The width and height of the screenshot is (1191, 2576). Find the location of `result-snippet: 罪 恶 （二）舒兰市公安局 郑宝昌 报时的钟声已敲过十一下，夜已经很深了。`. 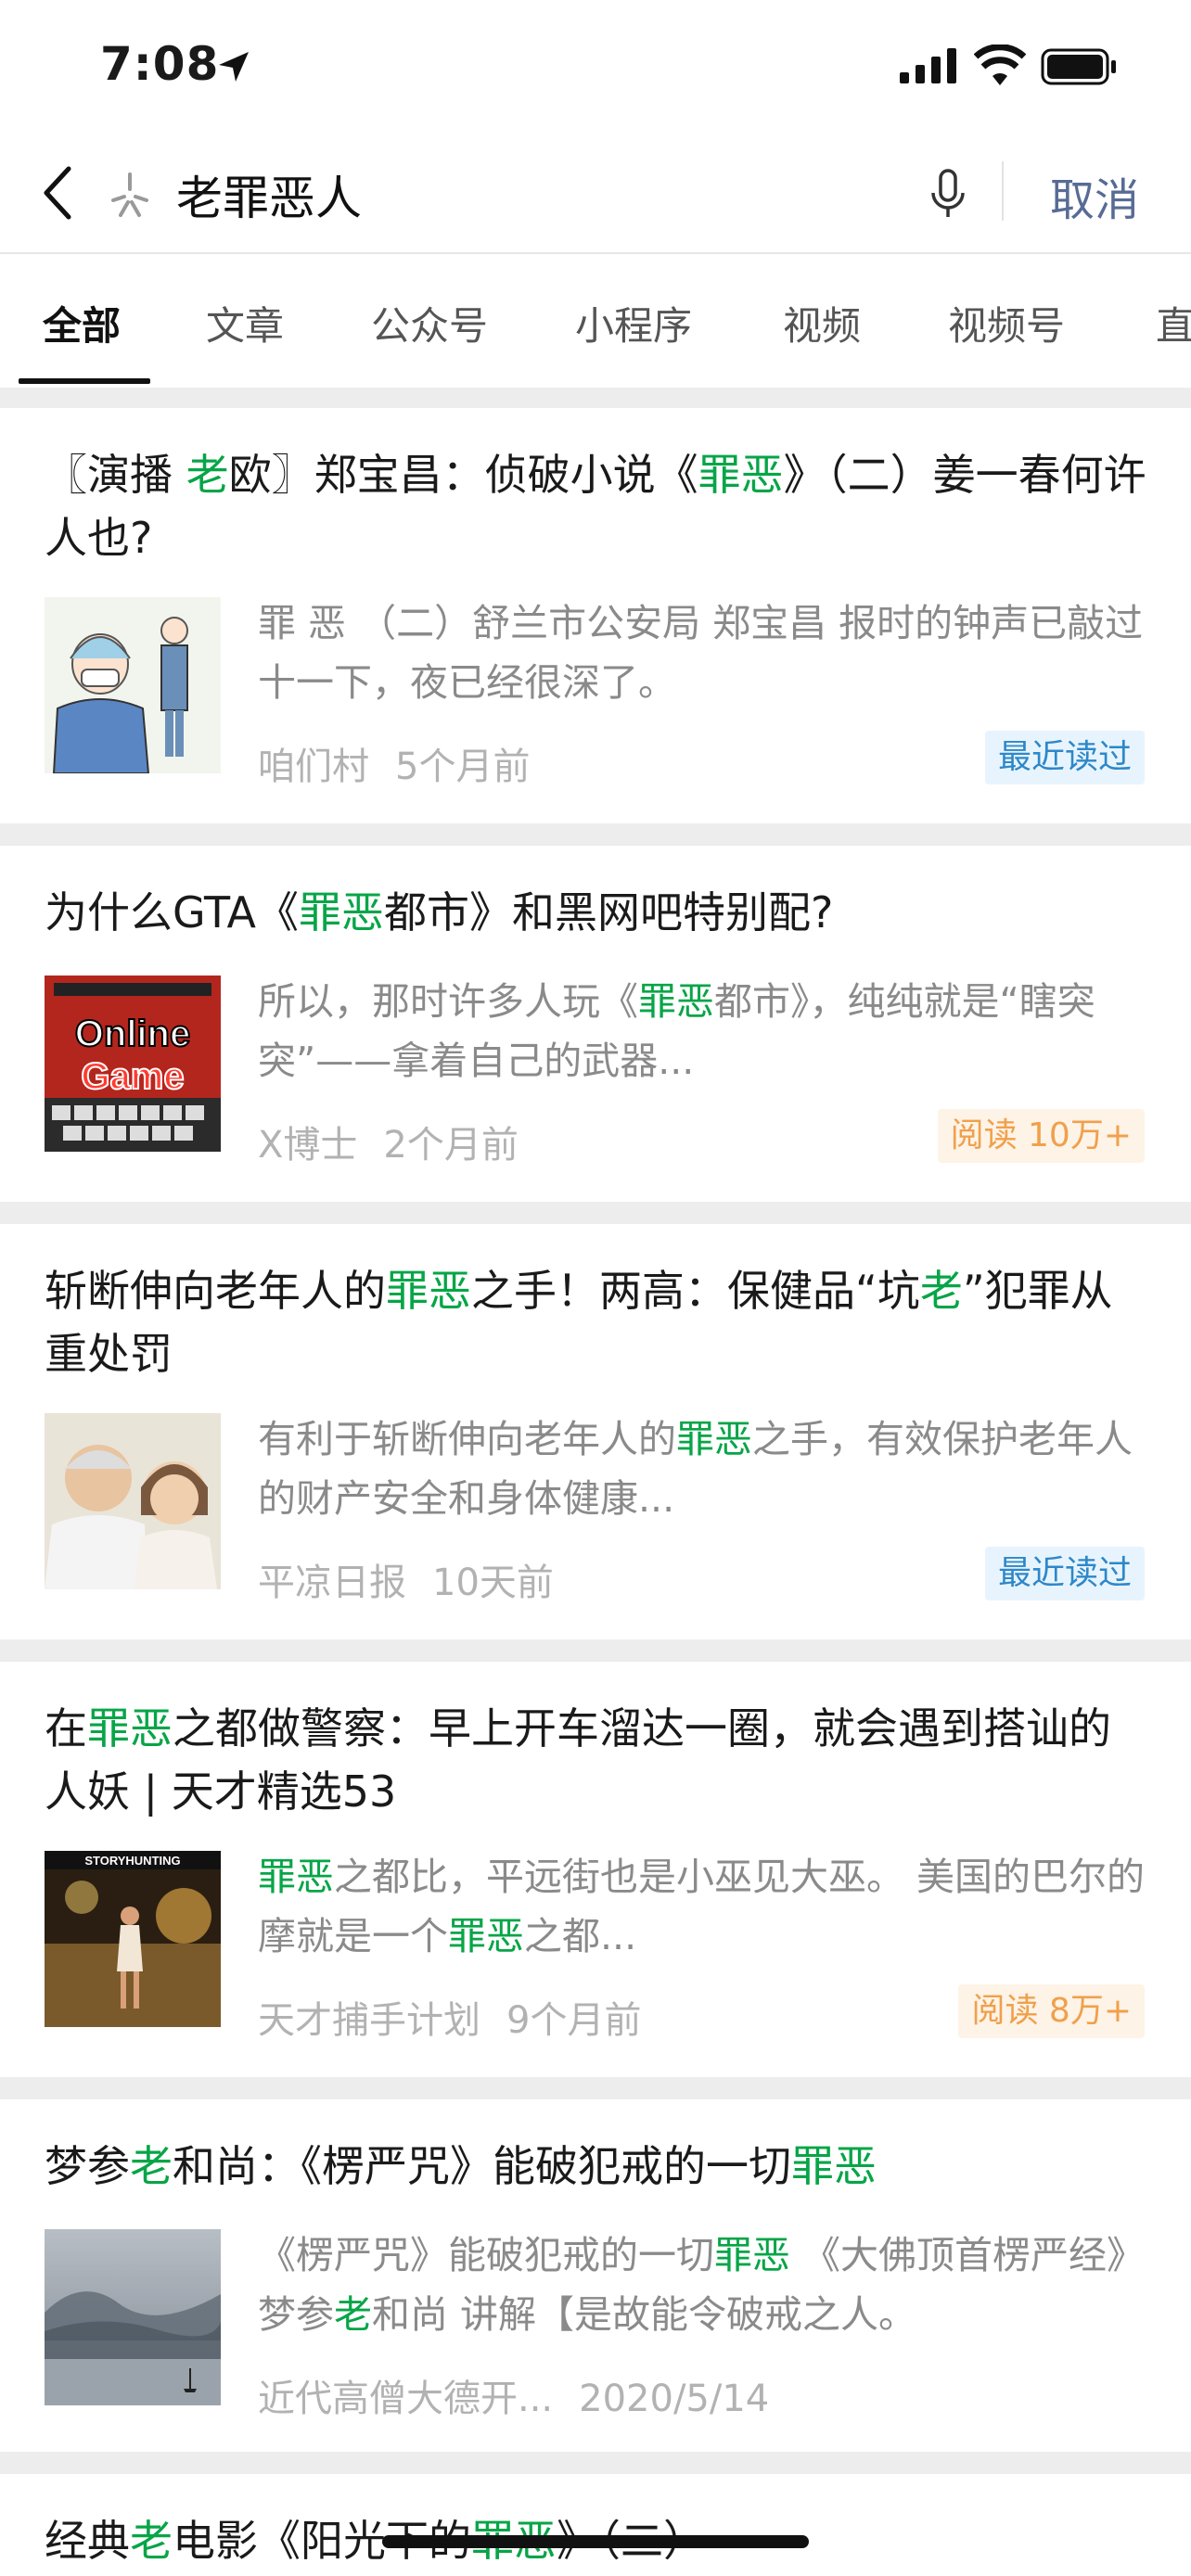

result-snippet: 罪 恶 （二）舒兰市公安局 郑宝昌 报时的钟声已敲过十一下，夜已经很深了。 is located at coordinates (702, 652).